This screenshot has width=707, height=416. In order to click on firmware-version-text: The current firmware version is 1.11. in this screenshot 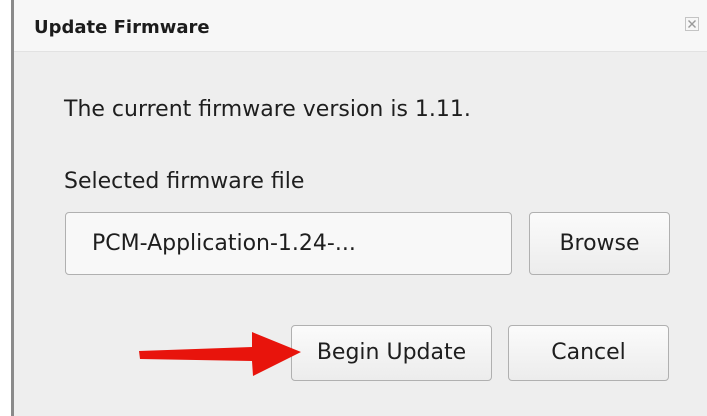, I will do `click(267, 109)`.